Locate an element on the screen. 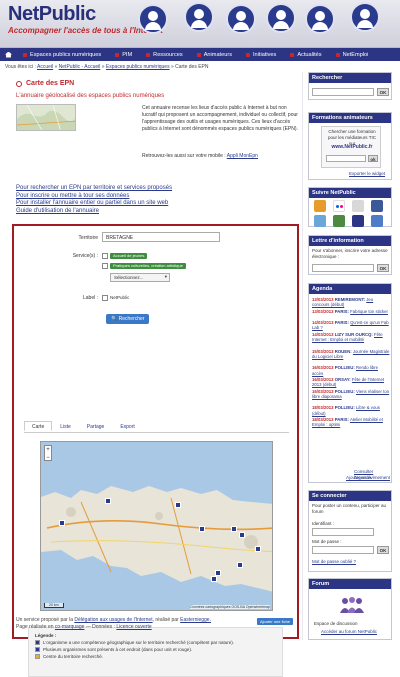 The image size is (400, 677). link-guide: Guide d'utilisation de l'annuaire is located at coordinates (94, 212).